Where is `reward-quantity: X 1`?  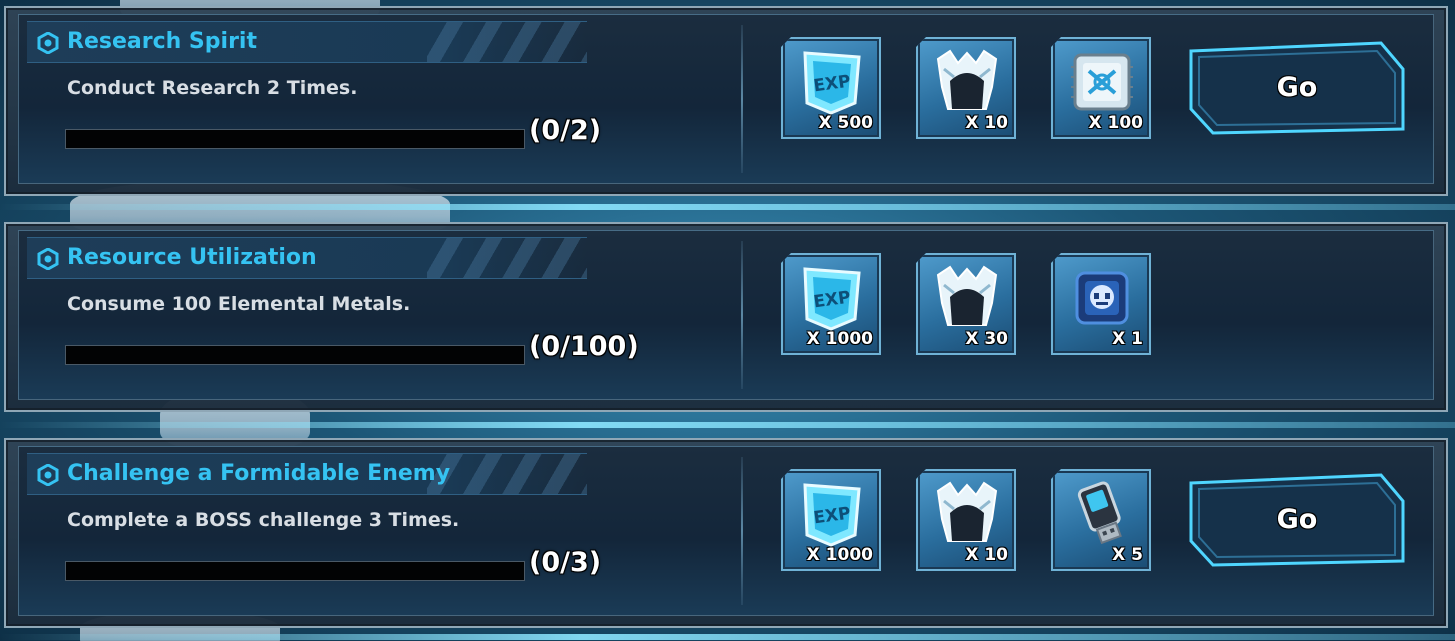 reward-quantity: X 1 is located at coordinates (1127, 339).